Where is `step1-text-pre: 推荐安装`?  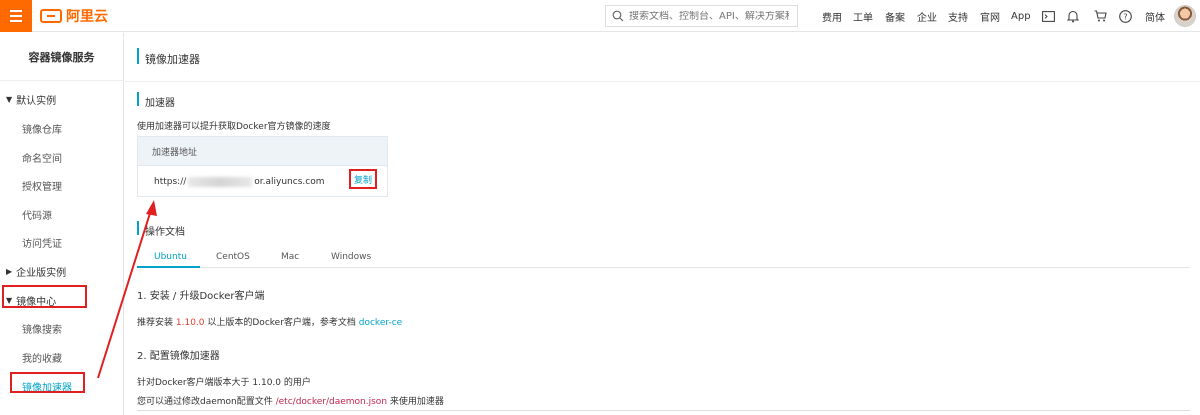
step1-text-pre: 推荐安装 is located at coordinates (156, 323).